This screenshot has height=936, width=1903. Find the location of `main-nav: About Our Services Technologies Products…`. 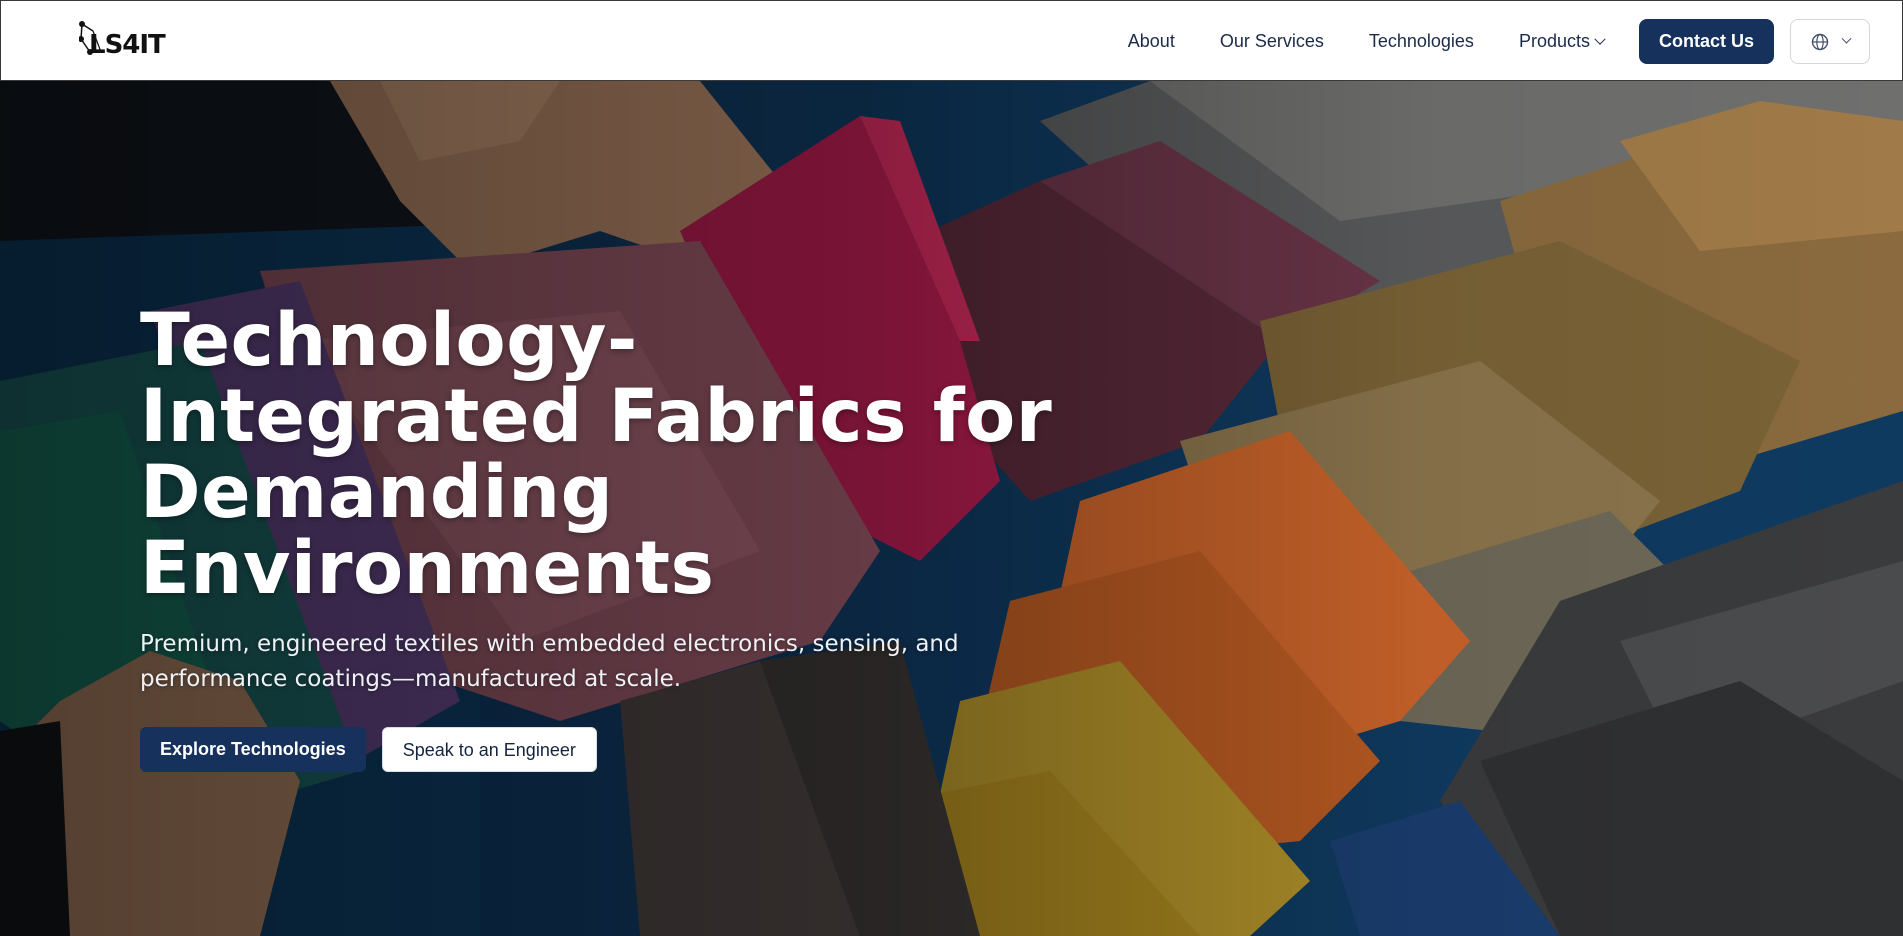

main-nav: About Our Services Technologies Products… is located at coordinates (1515, 41).